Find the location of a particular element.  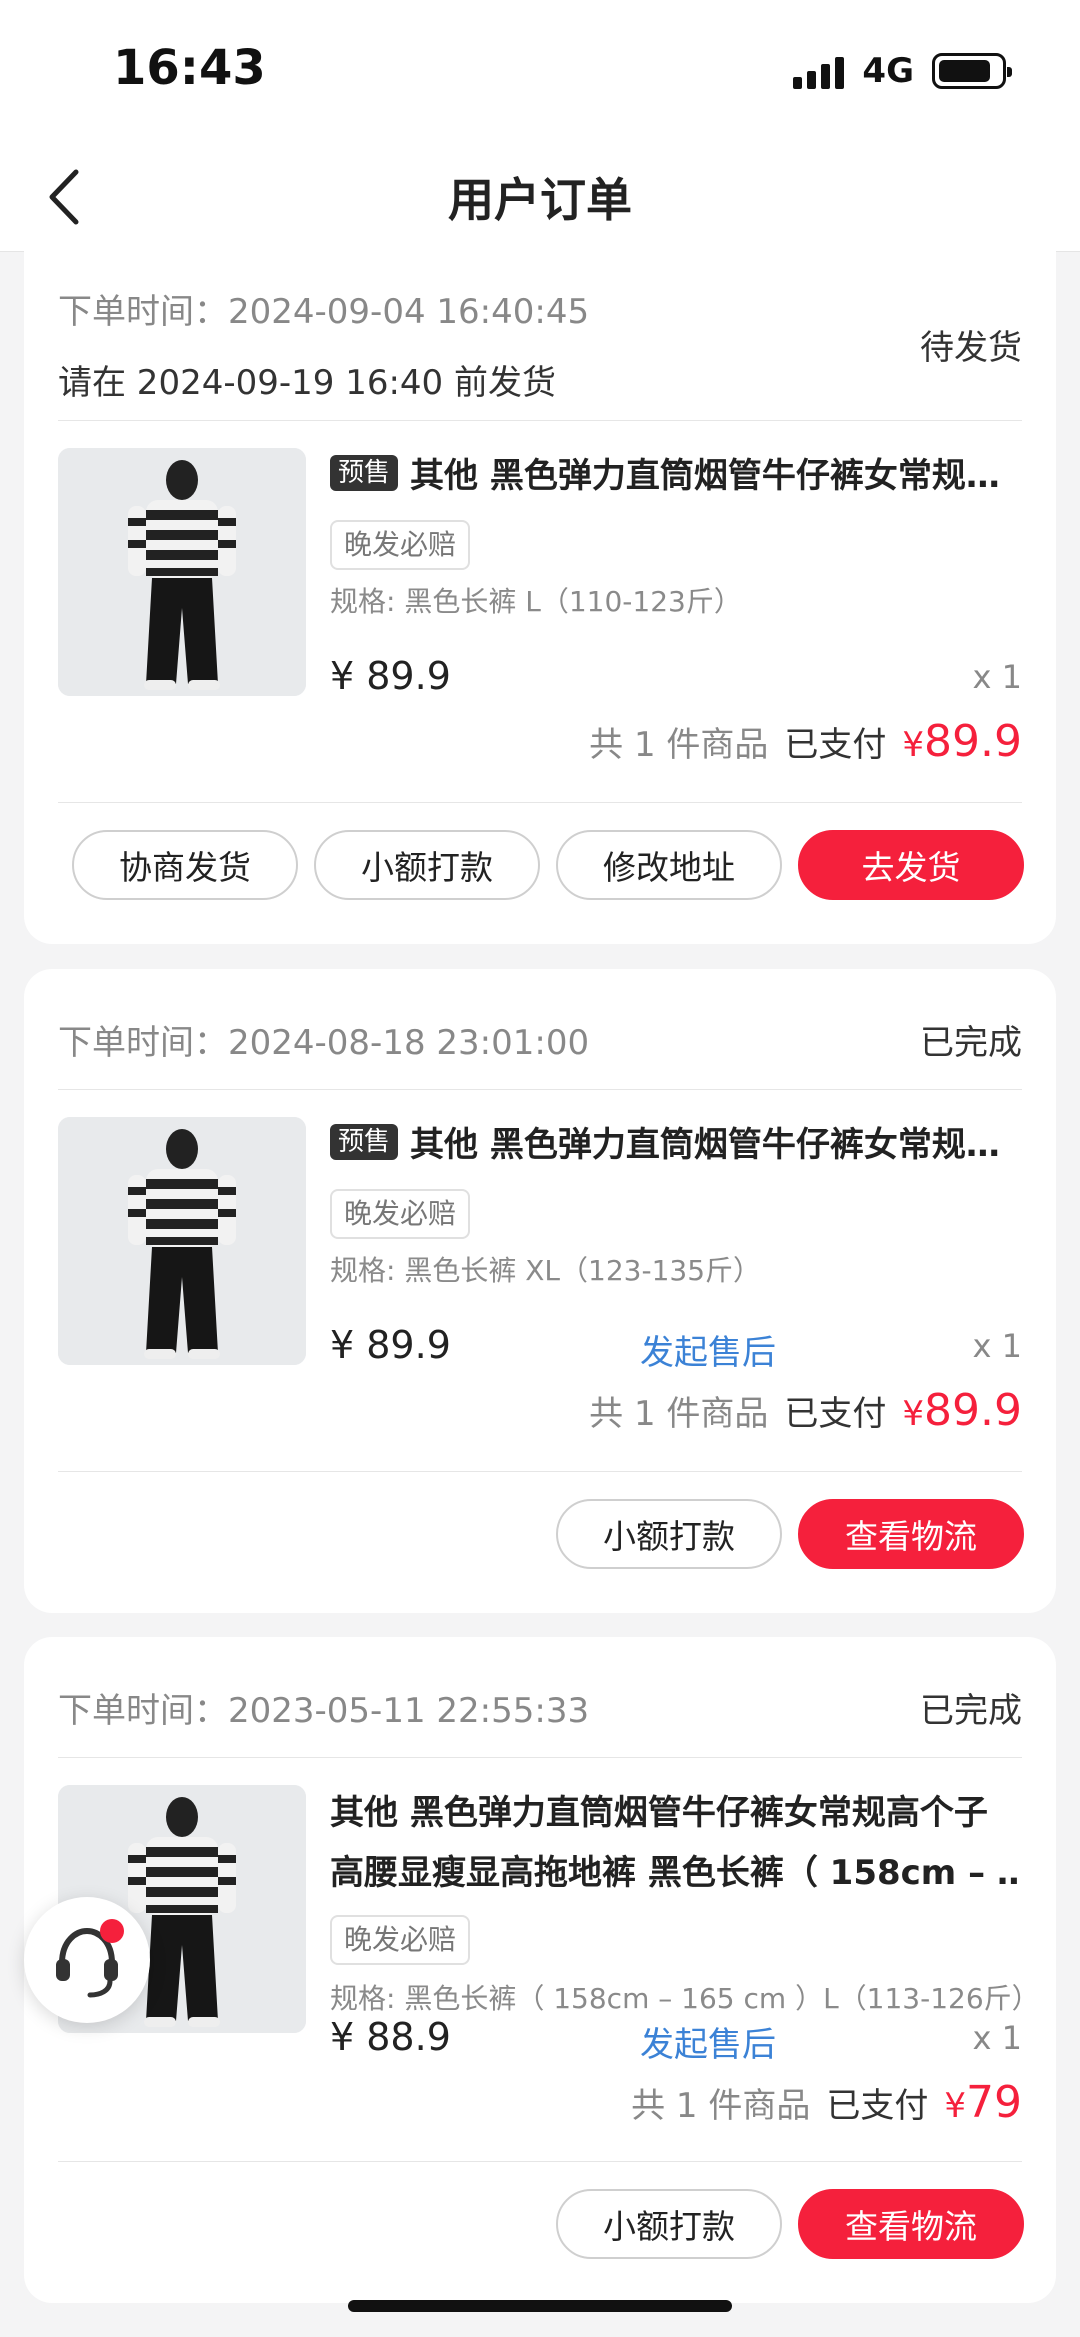

paid-amount: ¥79 is located at coordinates (983, 2102).